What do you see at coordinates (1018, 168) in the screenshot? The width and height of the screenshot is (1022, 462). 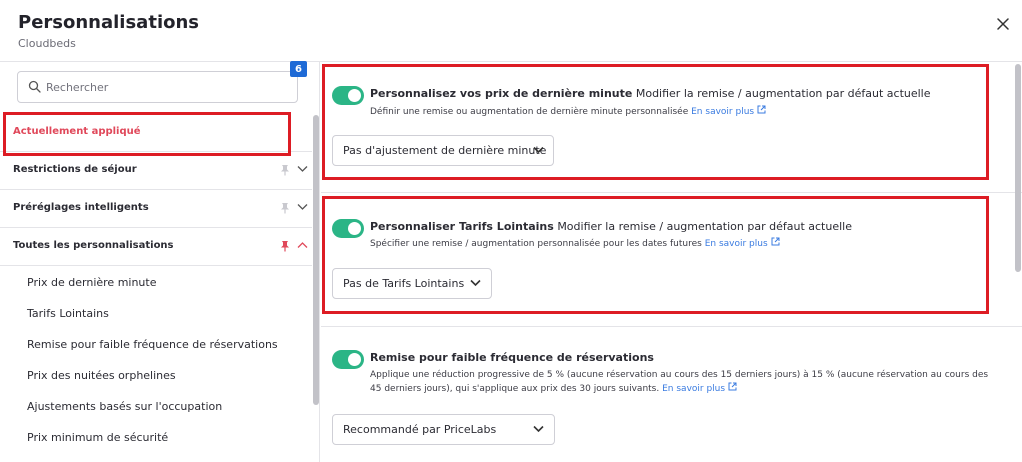 I see `main-scrollbar-thumb` at bounding box center [1018, 168].